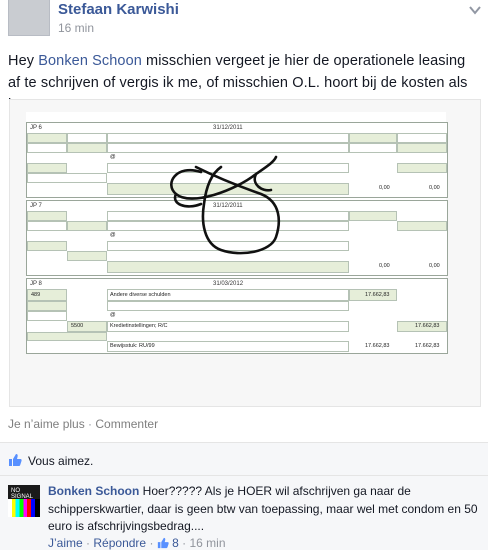 Image resolution: width=488 pixels, height=550 pixels. I want to click on mention-link: Bonken Schoon, so click(90, 61).